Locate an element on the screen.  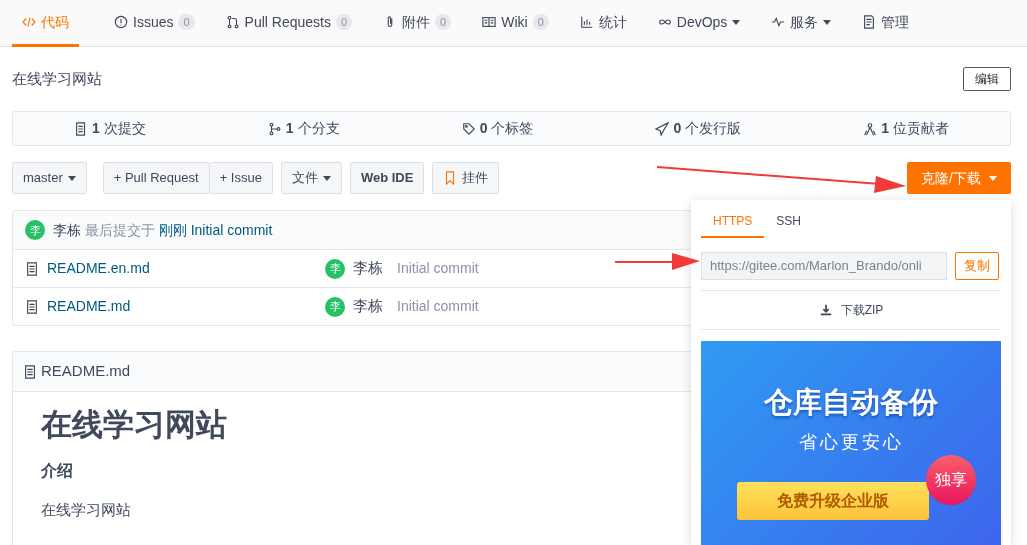
banner-subtitle: 省心更安心 is located at coordinates (851, 442).